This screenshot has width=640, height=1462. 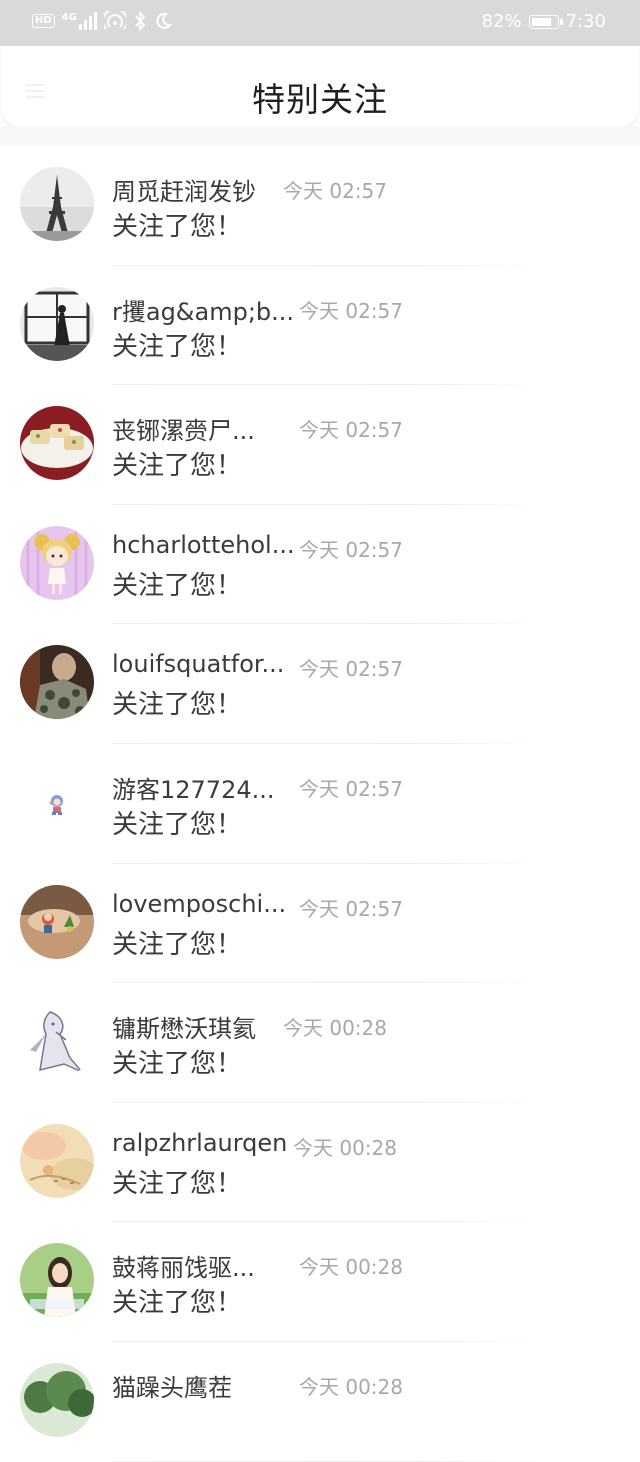 I want to click on bluetooth-icon, so click(x=140, y=21).